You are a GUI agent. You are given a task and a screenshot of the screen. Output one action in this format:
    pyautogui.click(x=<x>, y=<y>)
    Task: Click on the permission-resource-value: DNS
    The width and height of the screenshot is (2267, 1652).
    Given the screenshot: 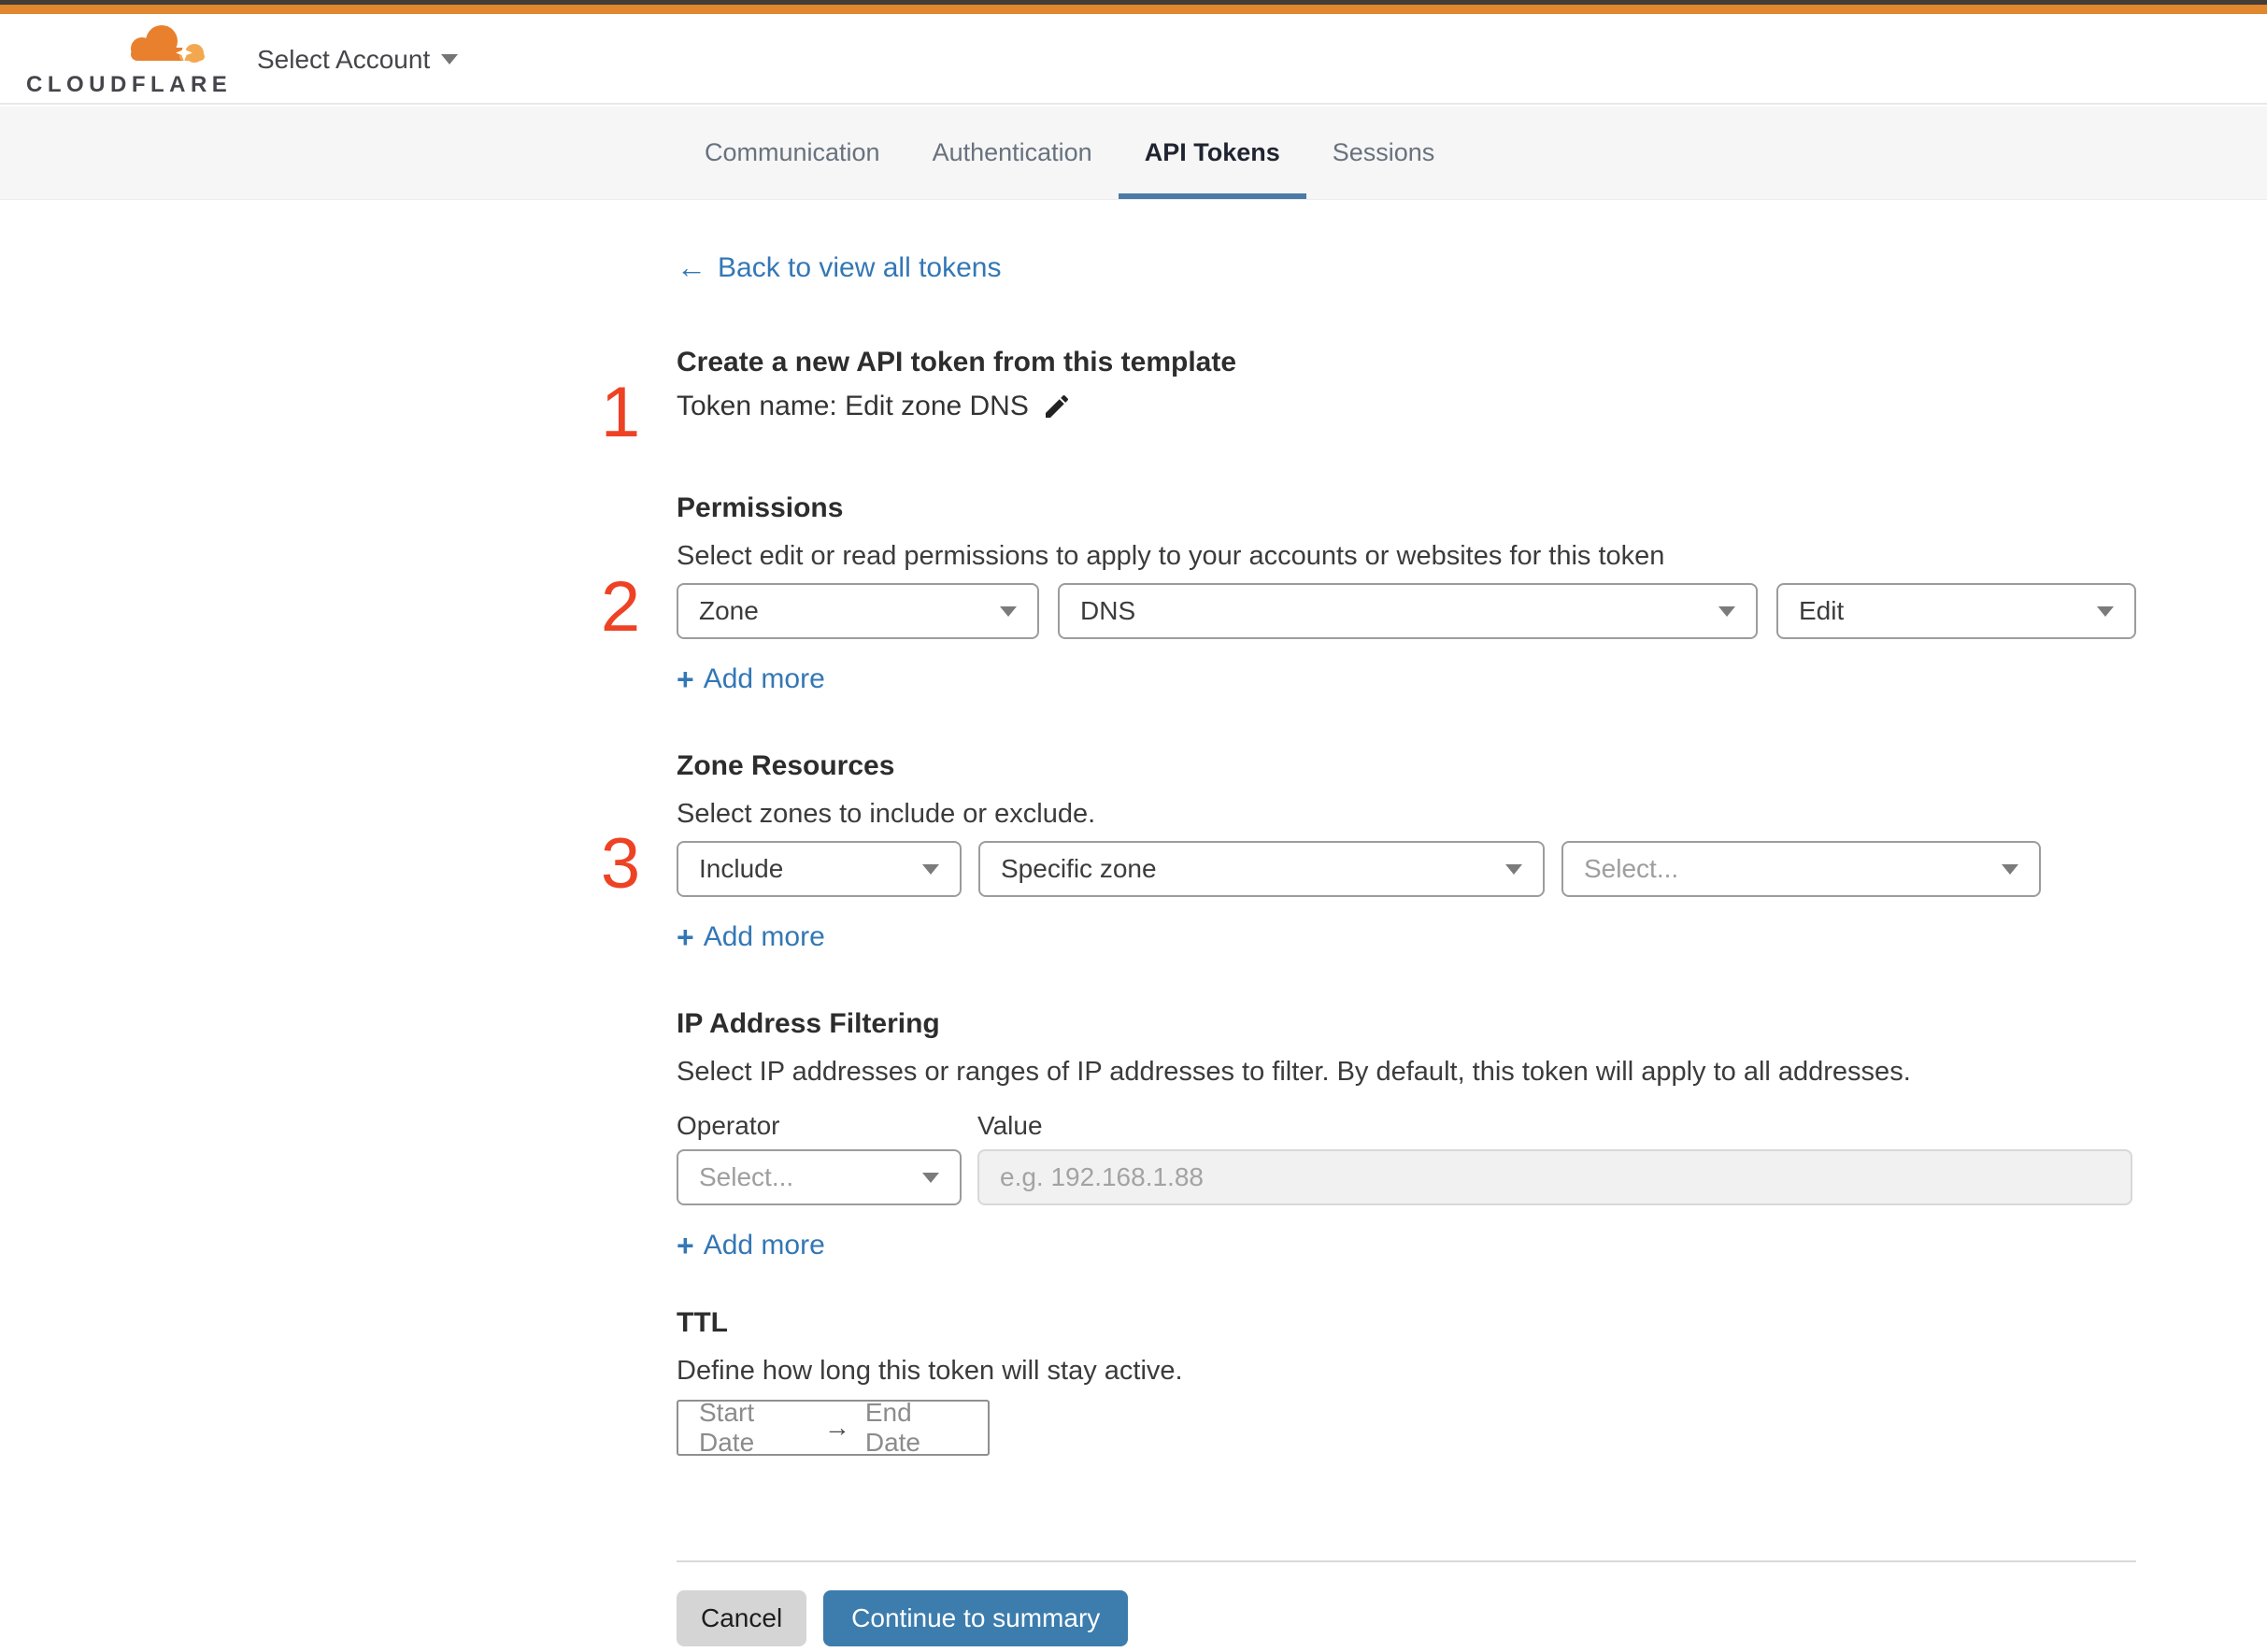 What is the action you would take?
    pyautogui.click(x=1108, y=611)
    